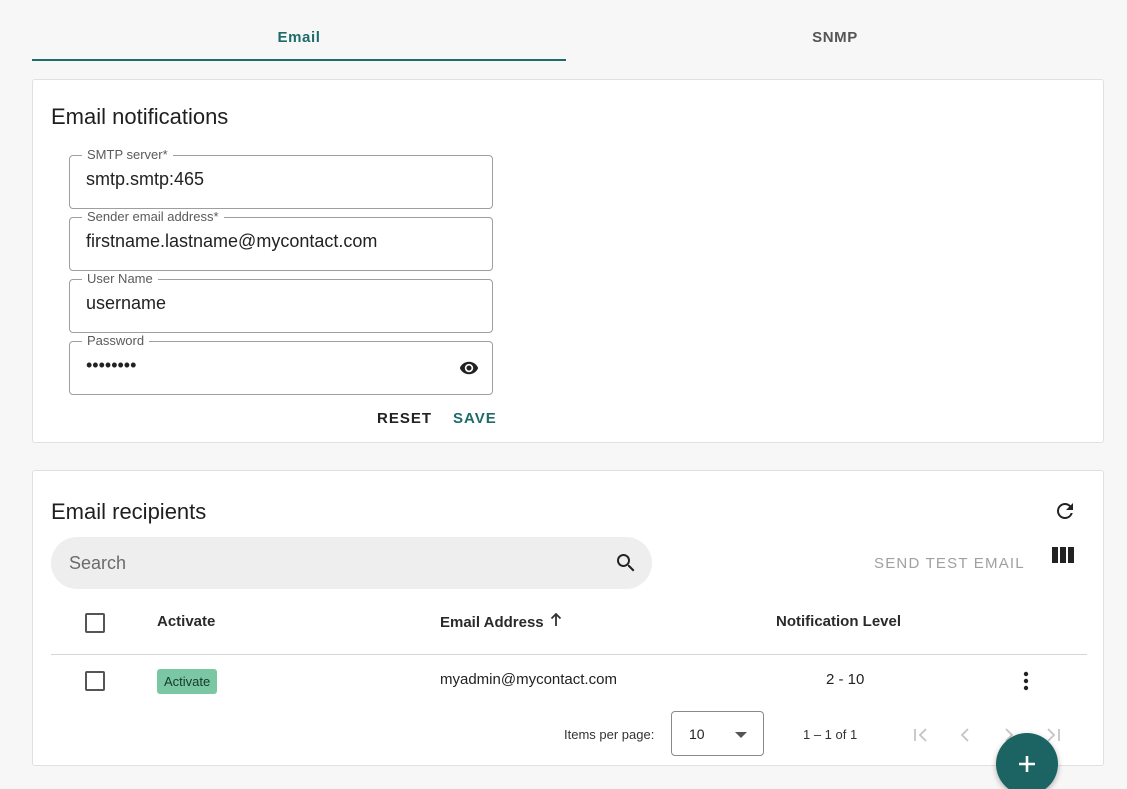 This screenshot has height=789, width=1127. What do you see at coordinates (129, 511) in the screenshot?
I see `email-recipients-title: Email recipients` at bounding box center [129, 511].